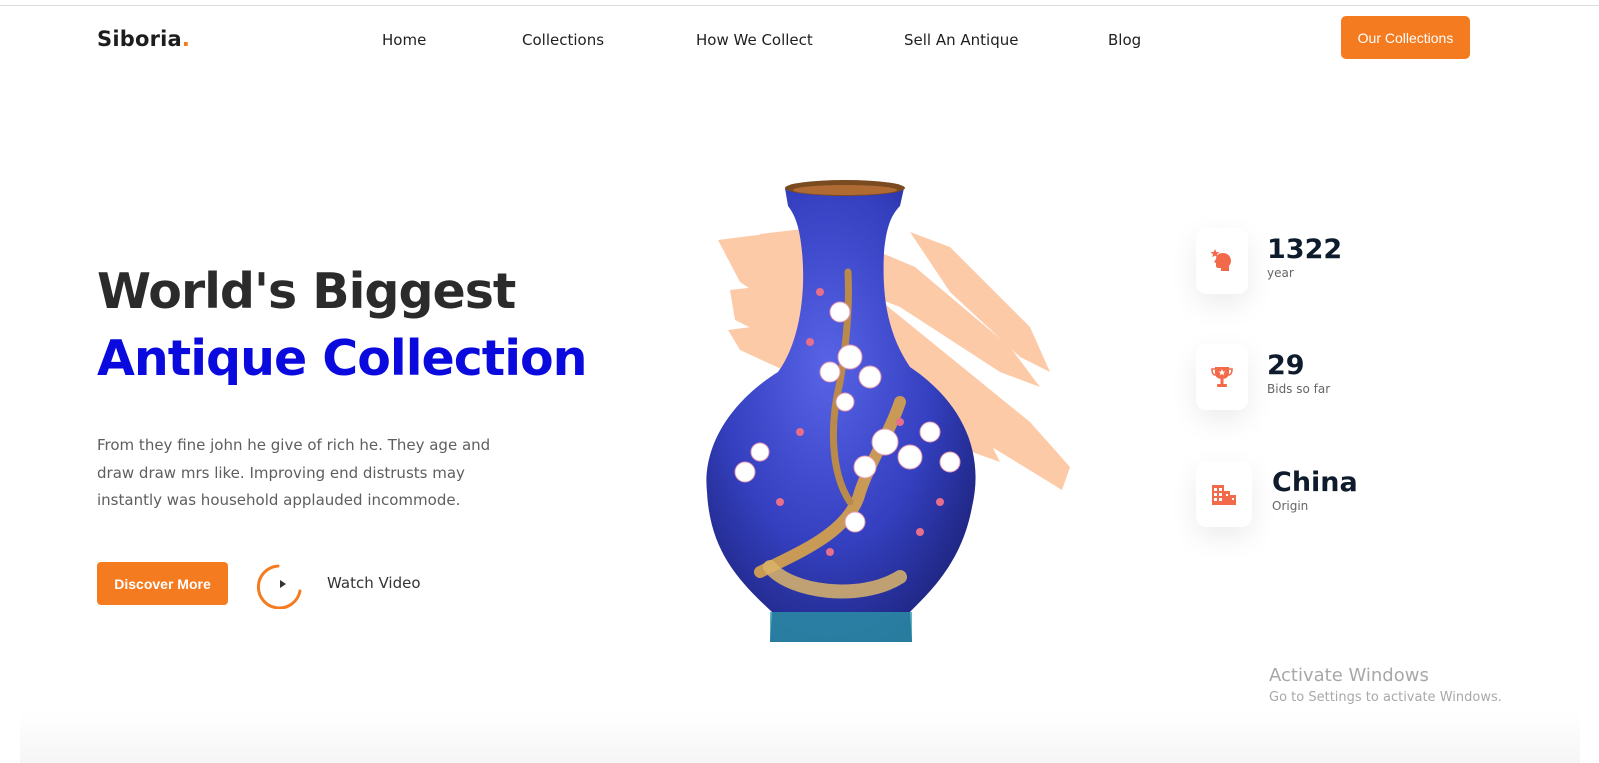  I want to click on vase-illustration, so click(890, 412).